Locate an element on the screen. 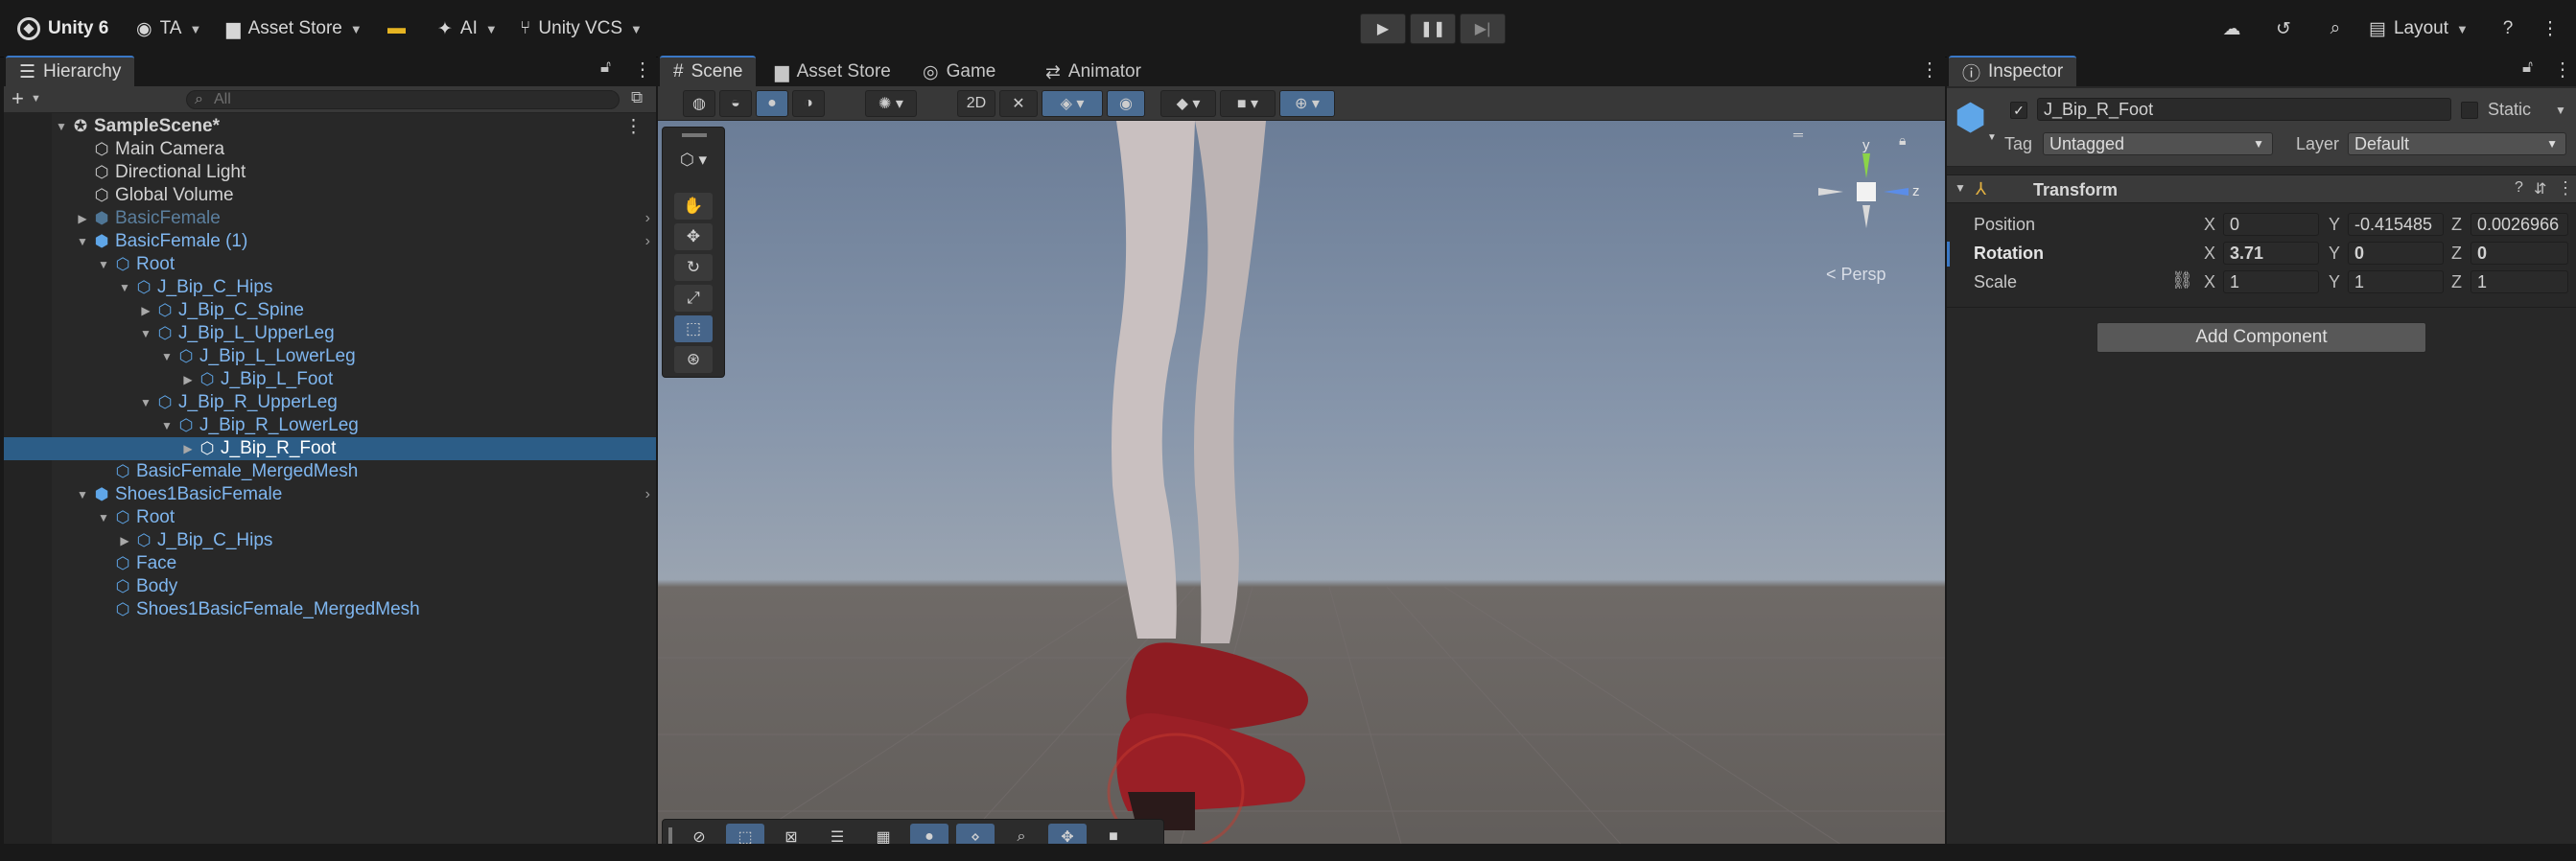  drag-handle-icon is located at coordinates (694, 135).